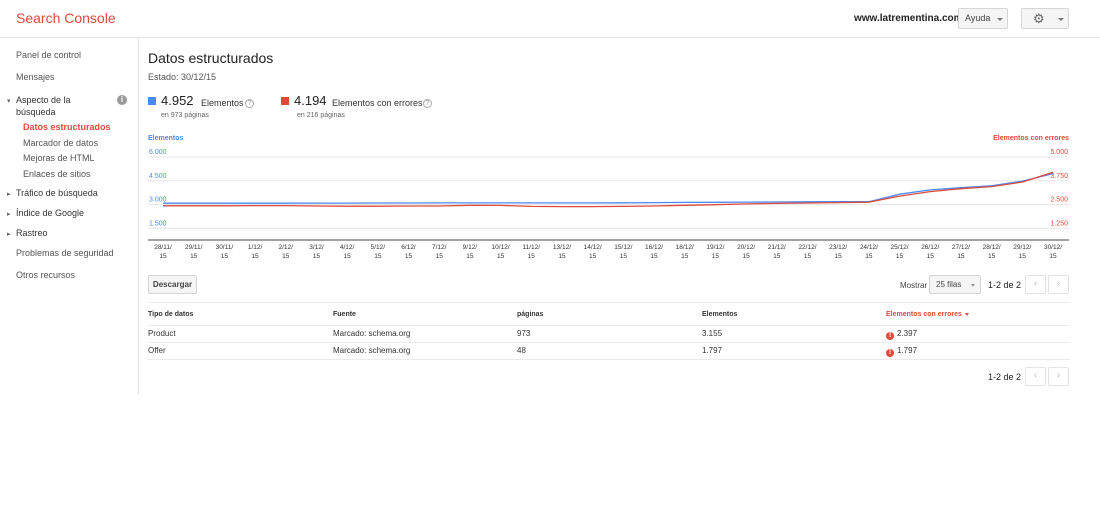 This screenshot has height=511, width=1100. Describe the element at coordinates (316, 247) in the screenshot. I see `x-tick-label: 3/12/` at that location.